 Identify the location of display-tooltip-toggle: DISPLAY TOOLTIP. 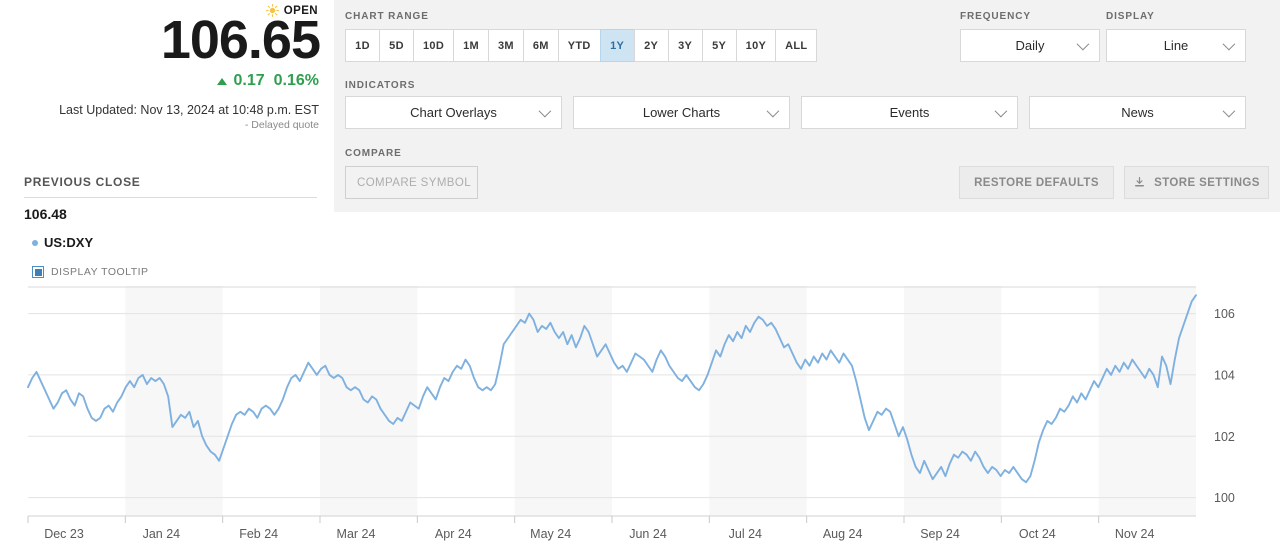
(90, 272).